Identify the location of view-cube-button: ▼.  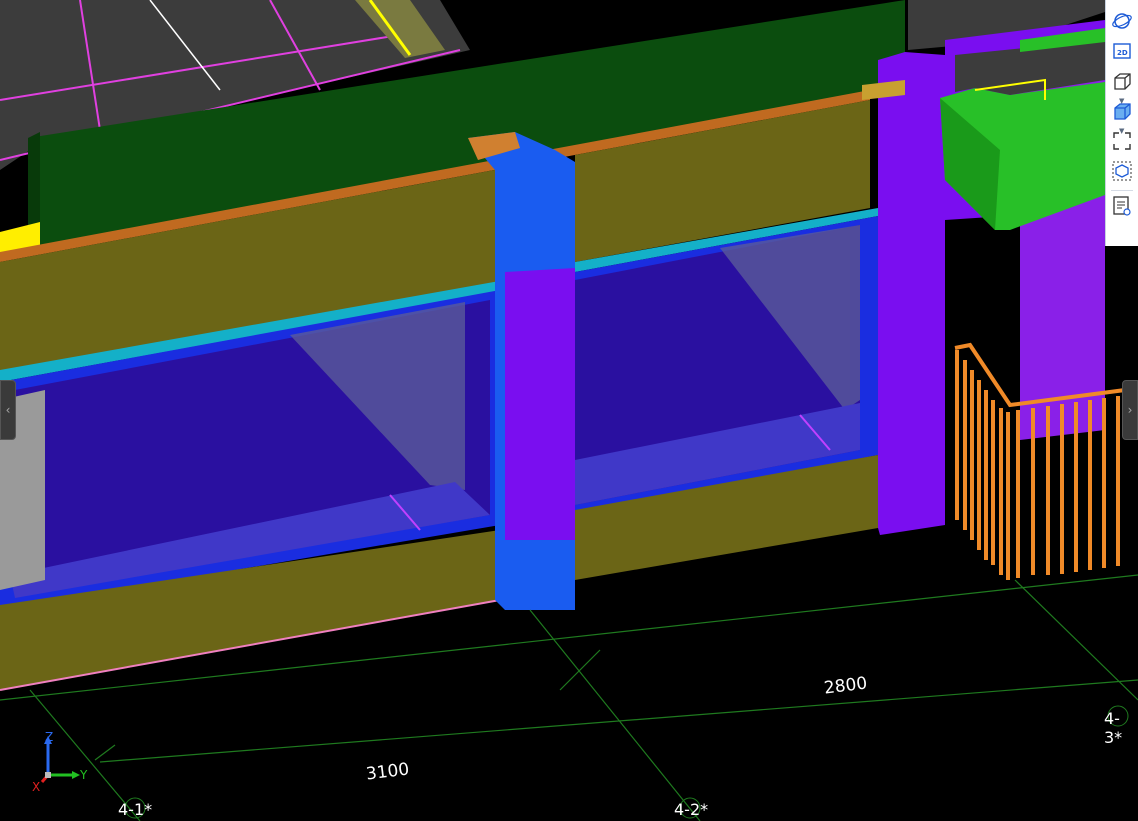
(1122, 87).